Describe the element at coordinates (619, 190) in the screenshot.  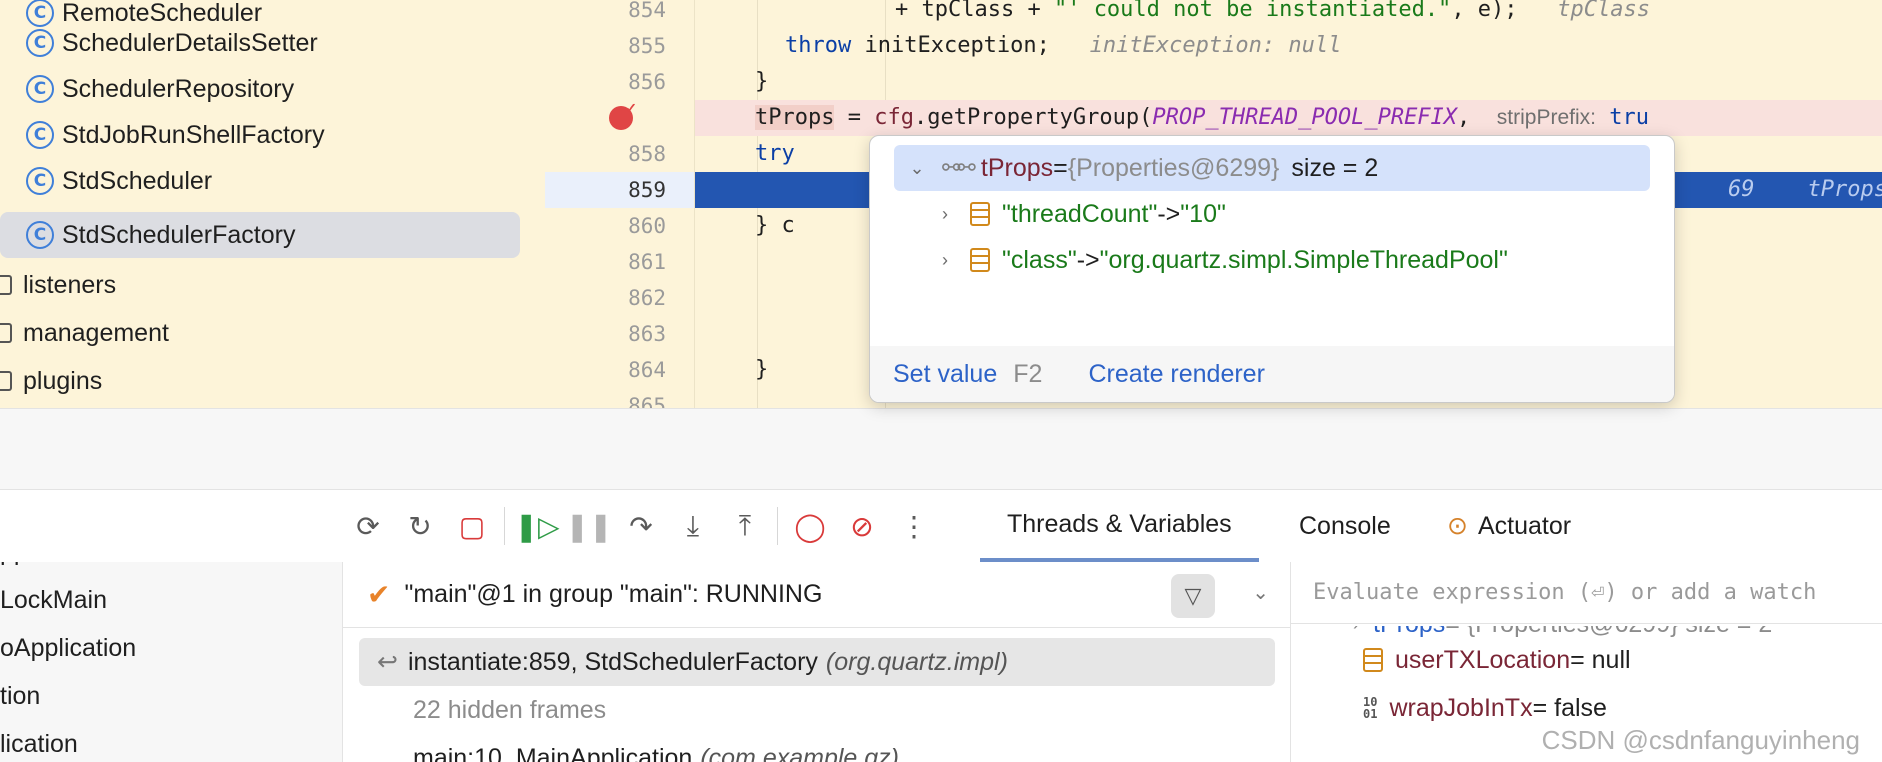
I see `line-number-current: 859` at that location.